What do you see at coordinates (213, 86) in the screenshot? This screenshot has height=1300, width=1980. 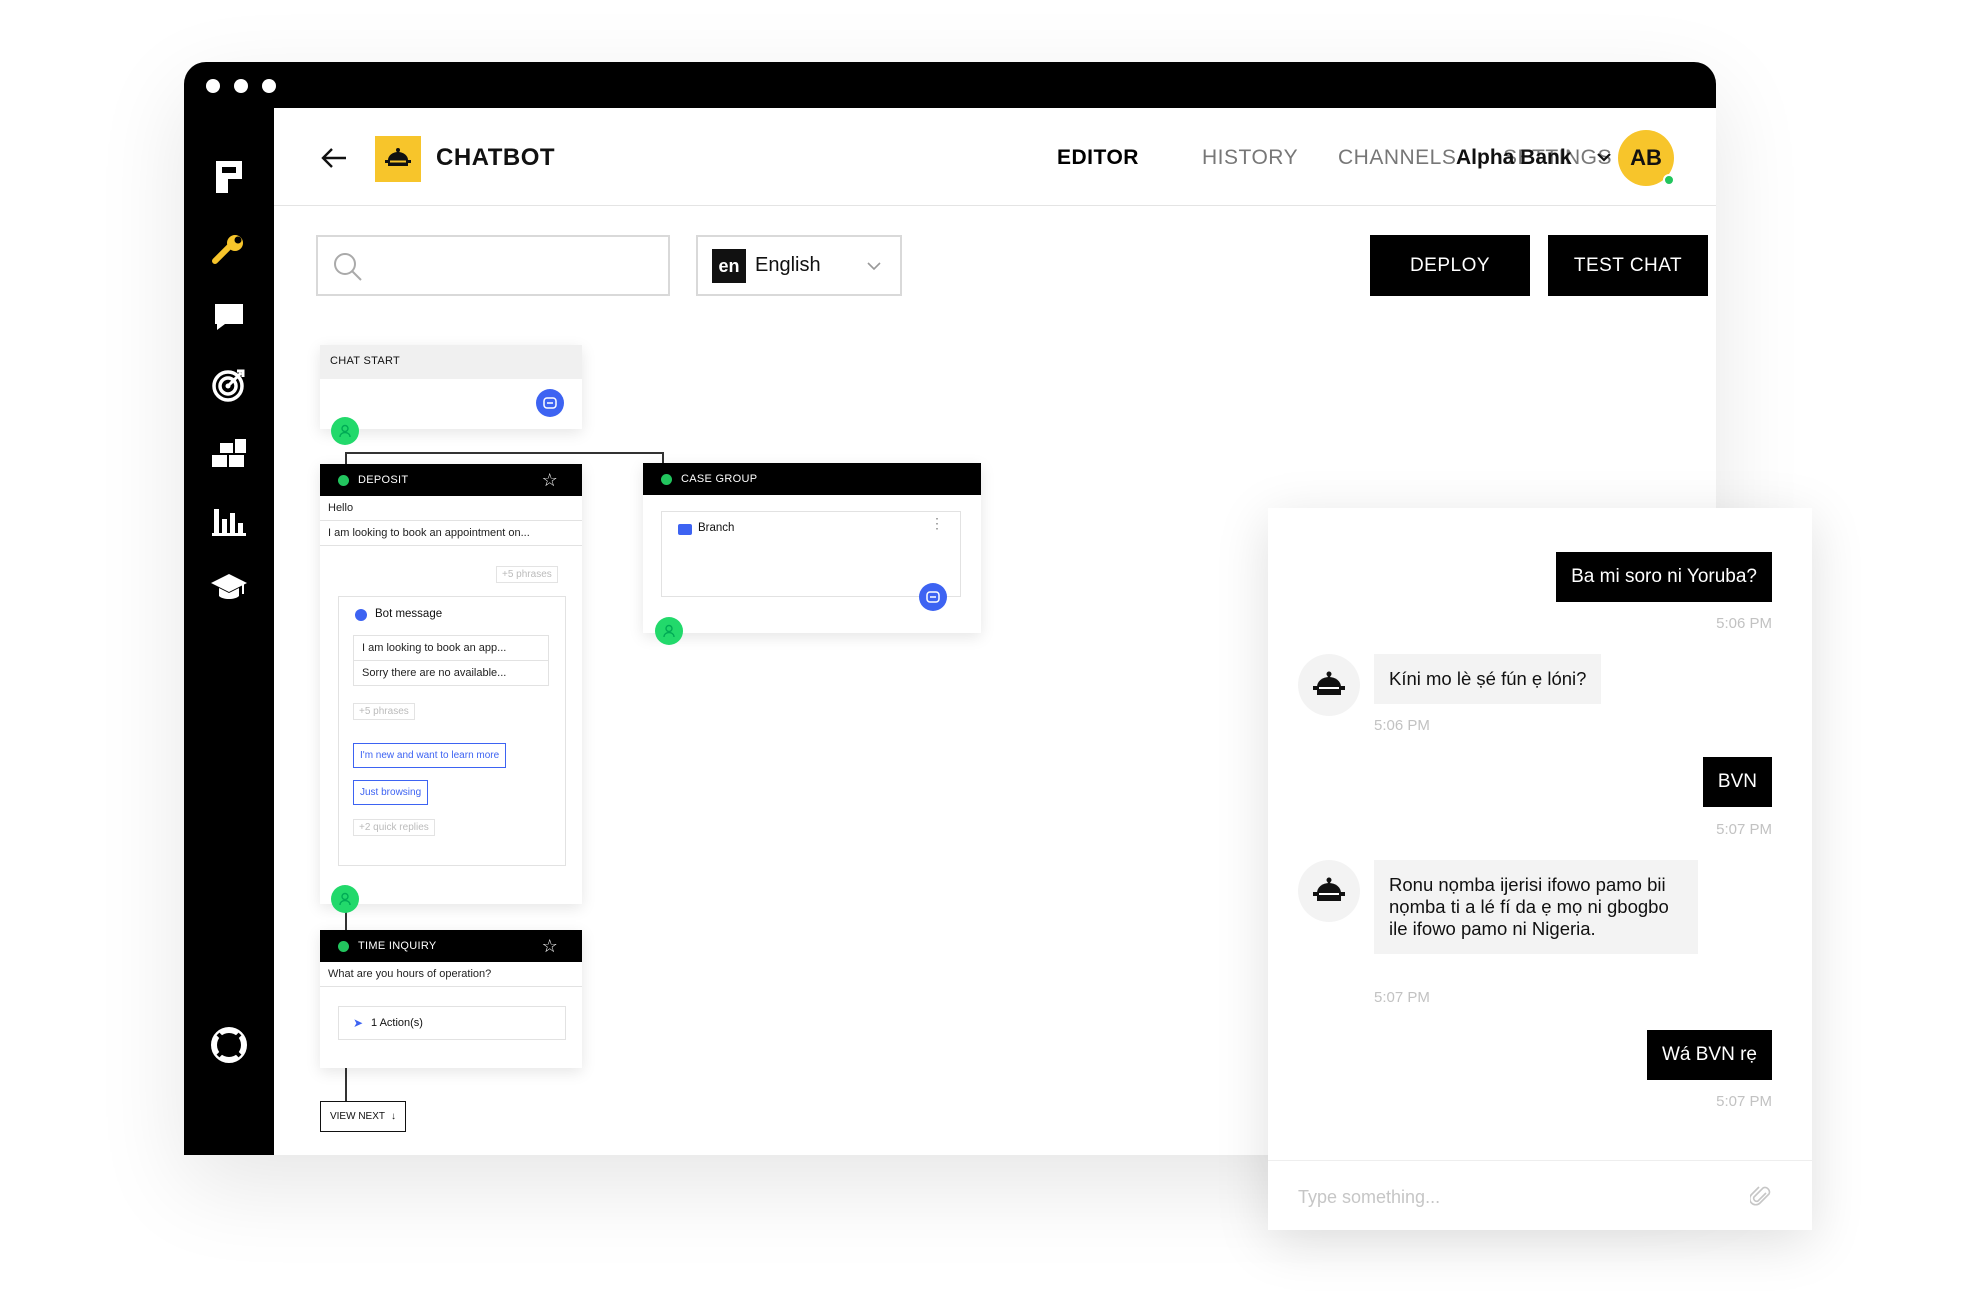 I see `window-dot-close` at bounding box center [213, 86].